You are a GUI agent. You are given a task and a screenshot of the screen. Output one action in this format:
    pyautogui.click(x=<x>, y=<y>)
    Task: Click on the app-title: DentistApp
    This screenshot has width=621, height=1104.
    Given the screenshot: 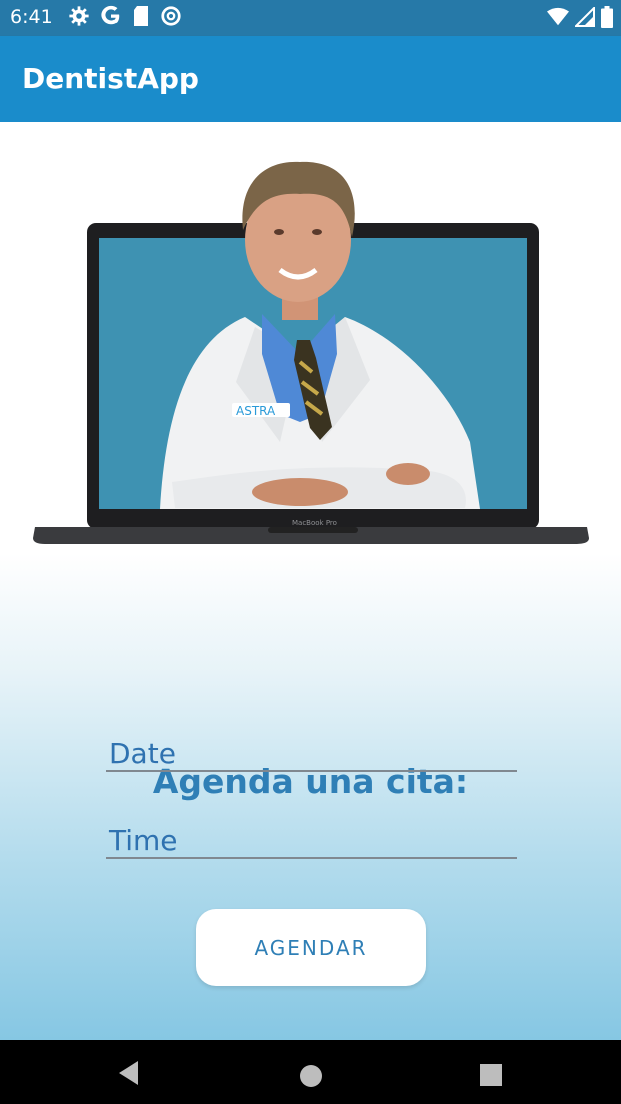 What is the action you would take?
    pyautogui.click(x=110, y=78)
    